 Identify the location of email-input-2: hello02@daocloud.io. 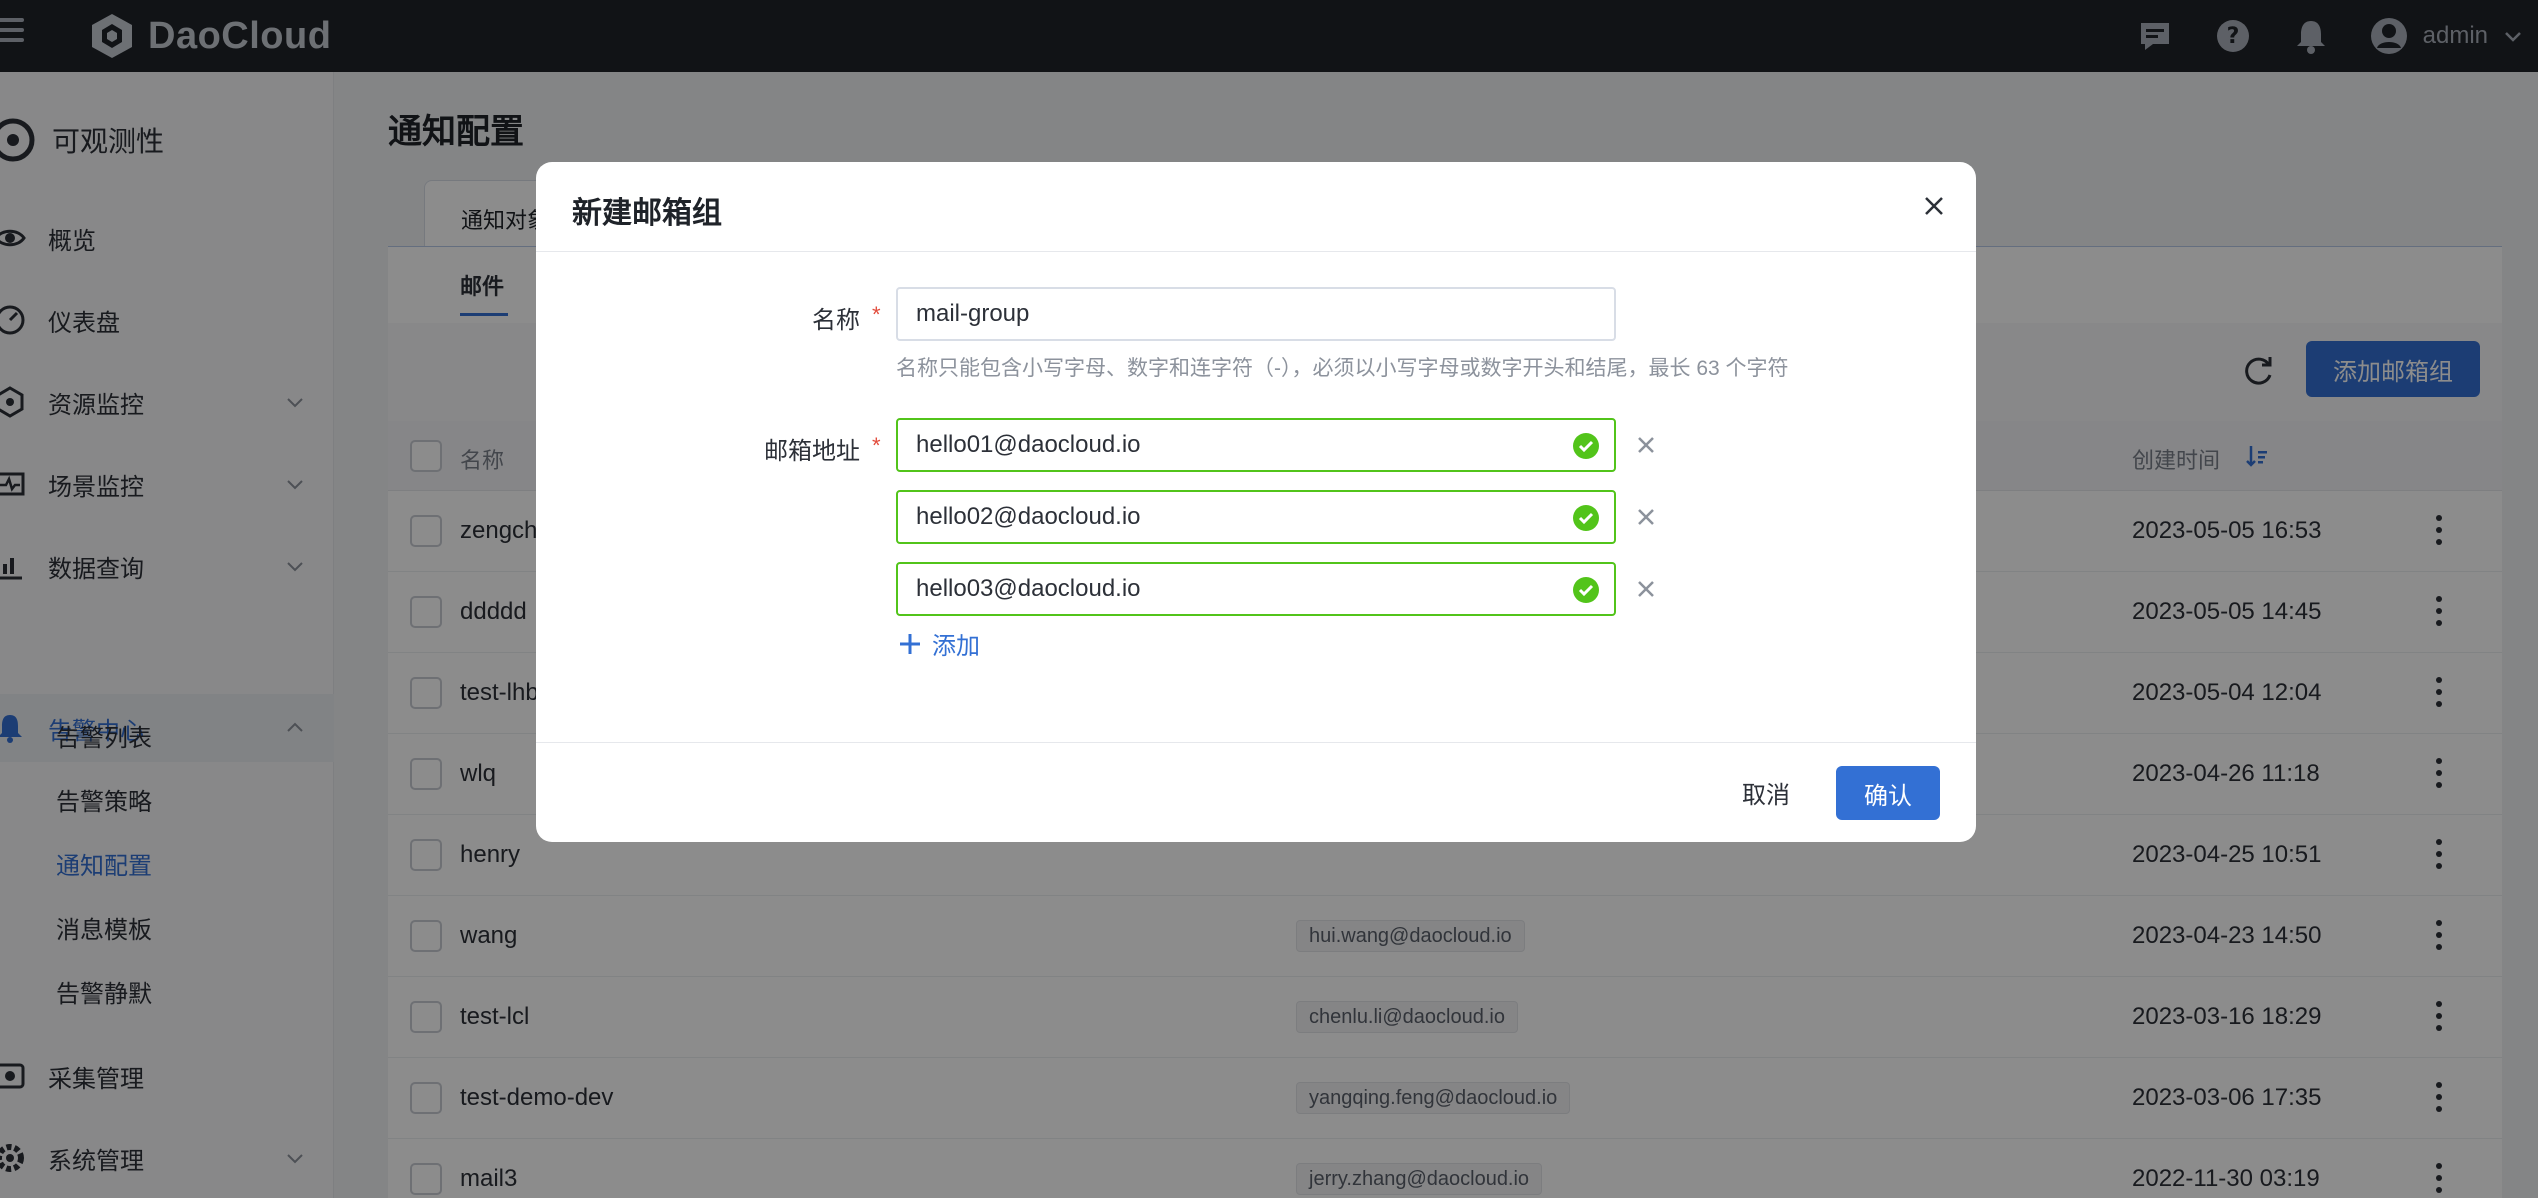
(1256, 517).